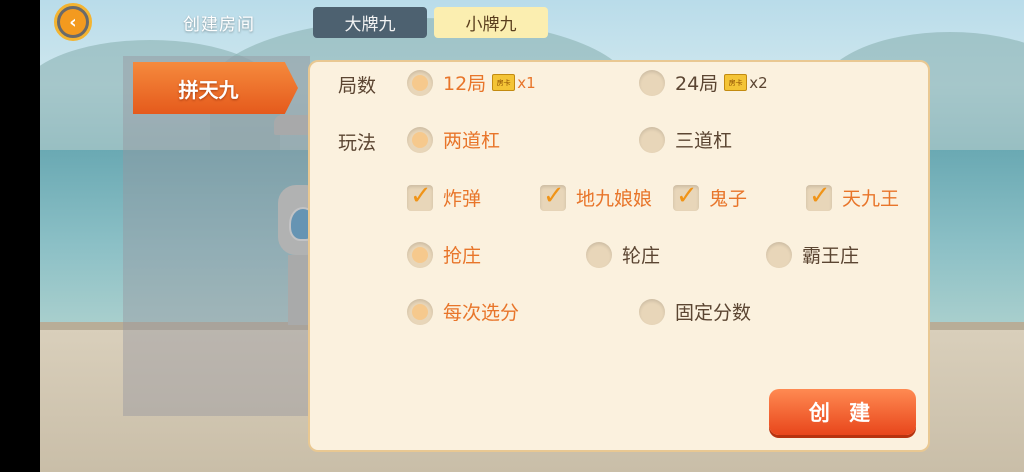 The image size is (1024, 472). Describe the element at coordinates (713, 313) in the screenshot. I see `option-label: 固定分数` at that location.